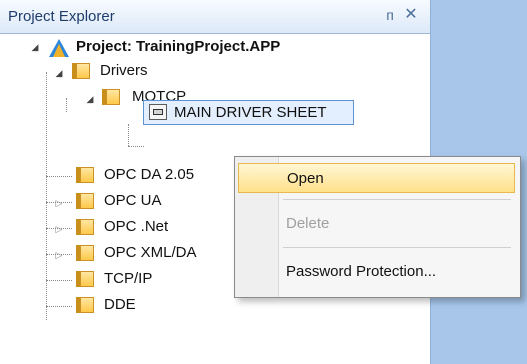  I want to click on opc-ua-label: OPC UA, so click(133, 200).